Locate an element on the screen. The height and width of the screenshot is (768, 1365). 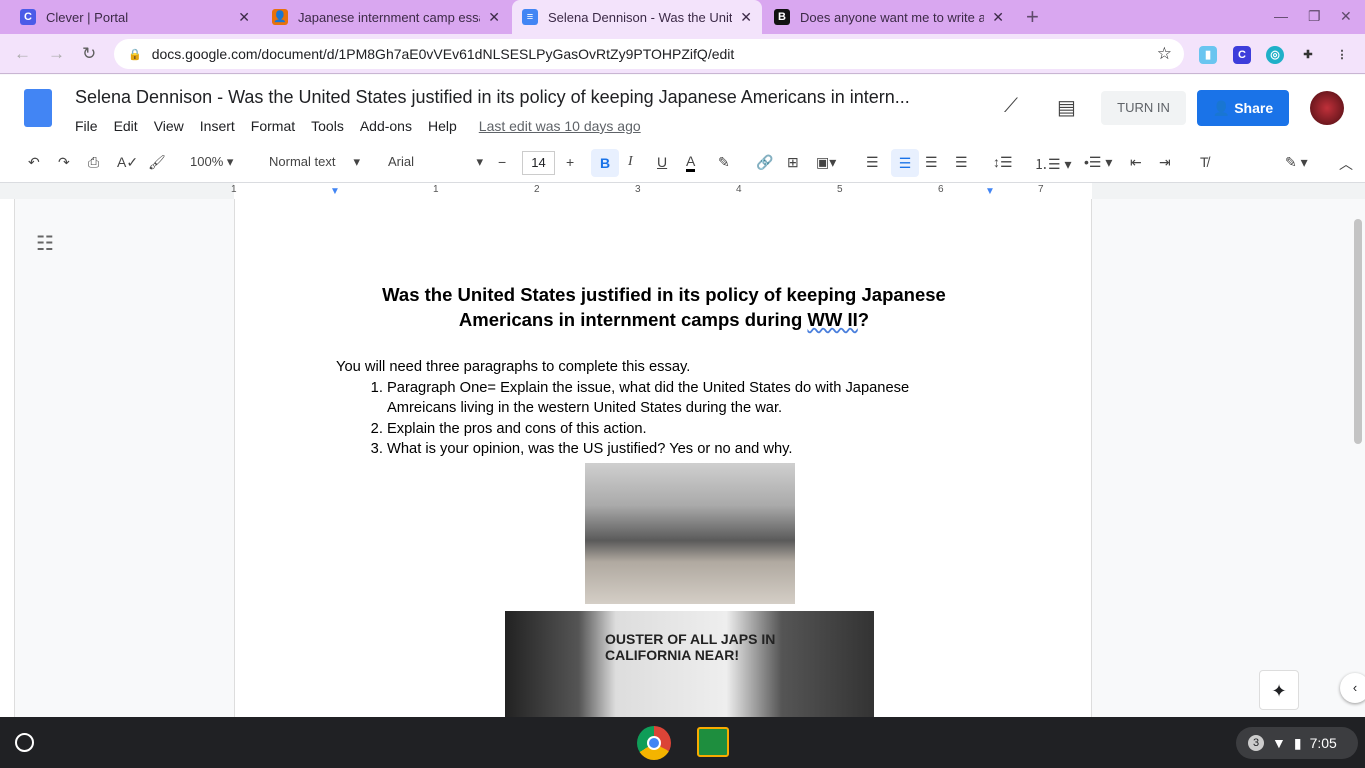
last-edit-link: Last edit was 10 days ago is located at coordinates (560, 126).